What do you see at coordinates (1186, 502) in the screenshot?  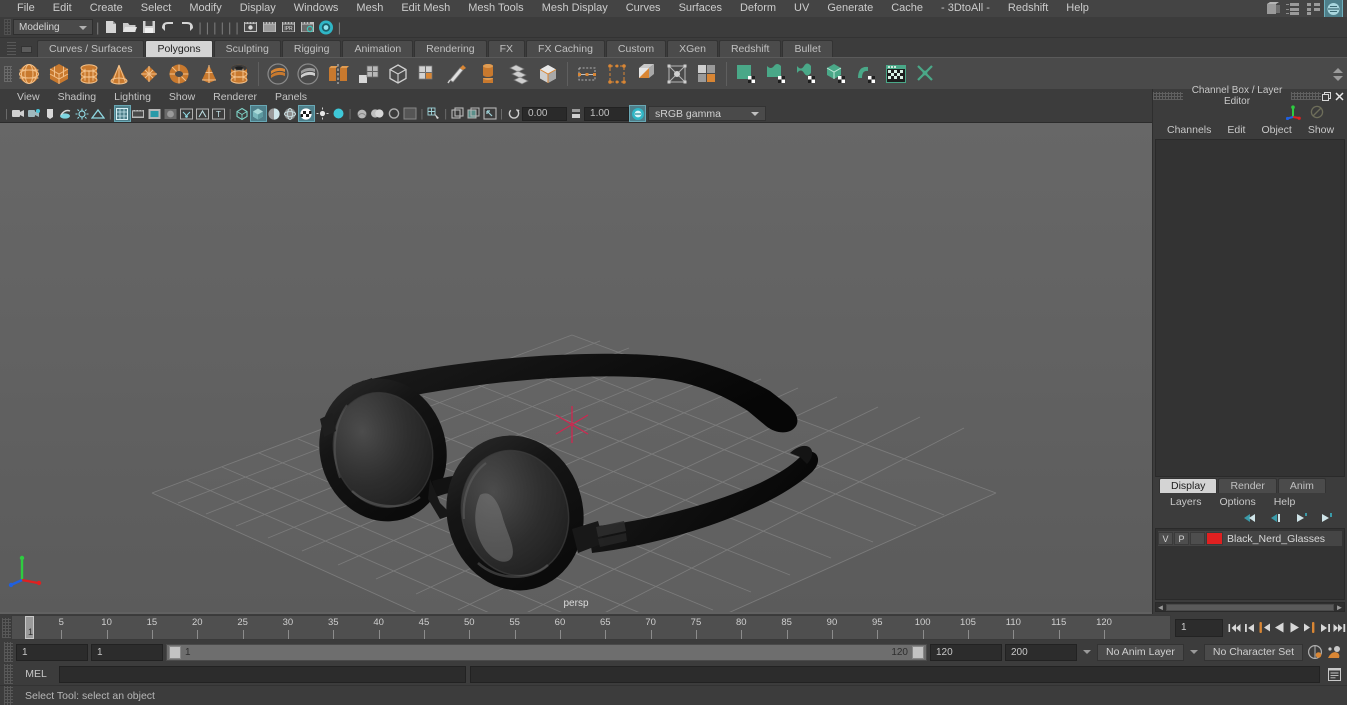 I see `layer-menu-layers: Layers` at bounding box center [1186, 502].